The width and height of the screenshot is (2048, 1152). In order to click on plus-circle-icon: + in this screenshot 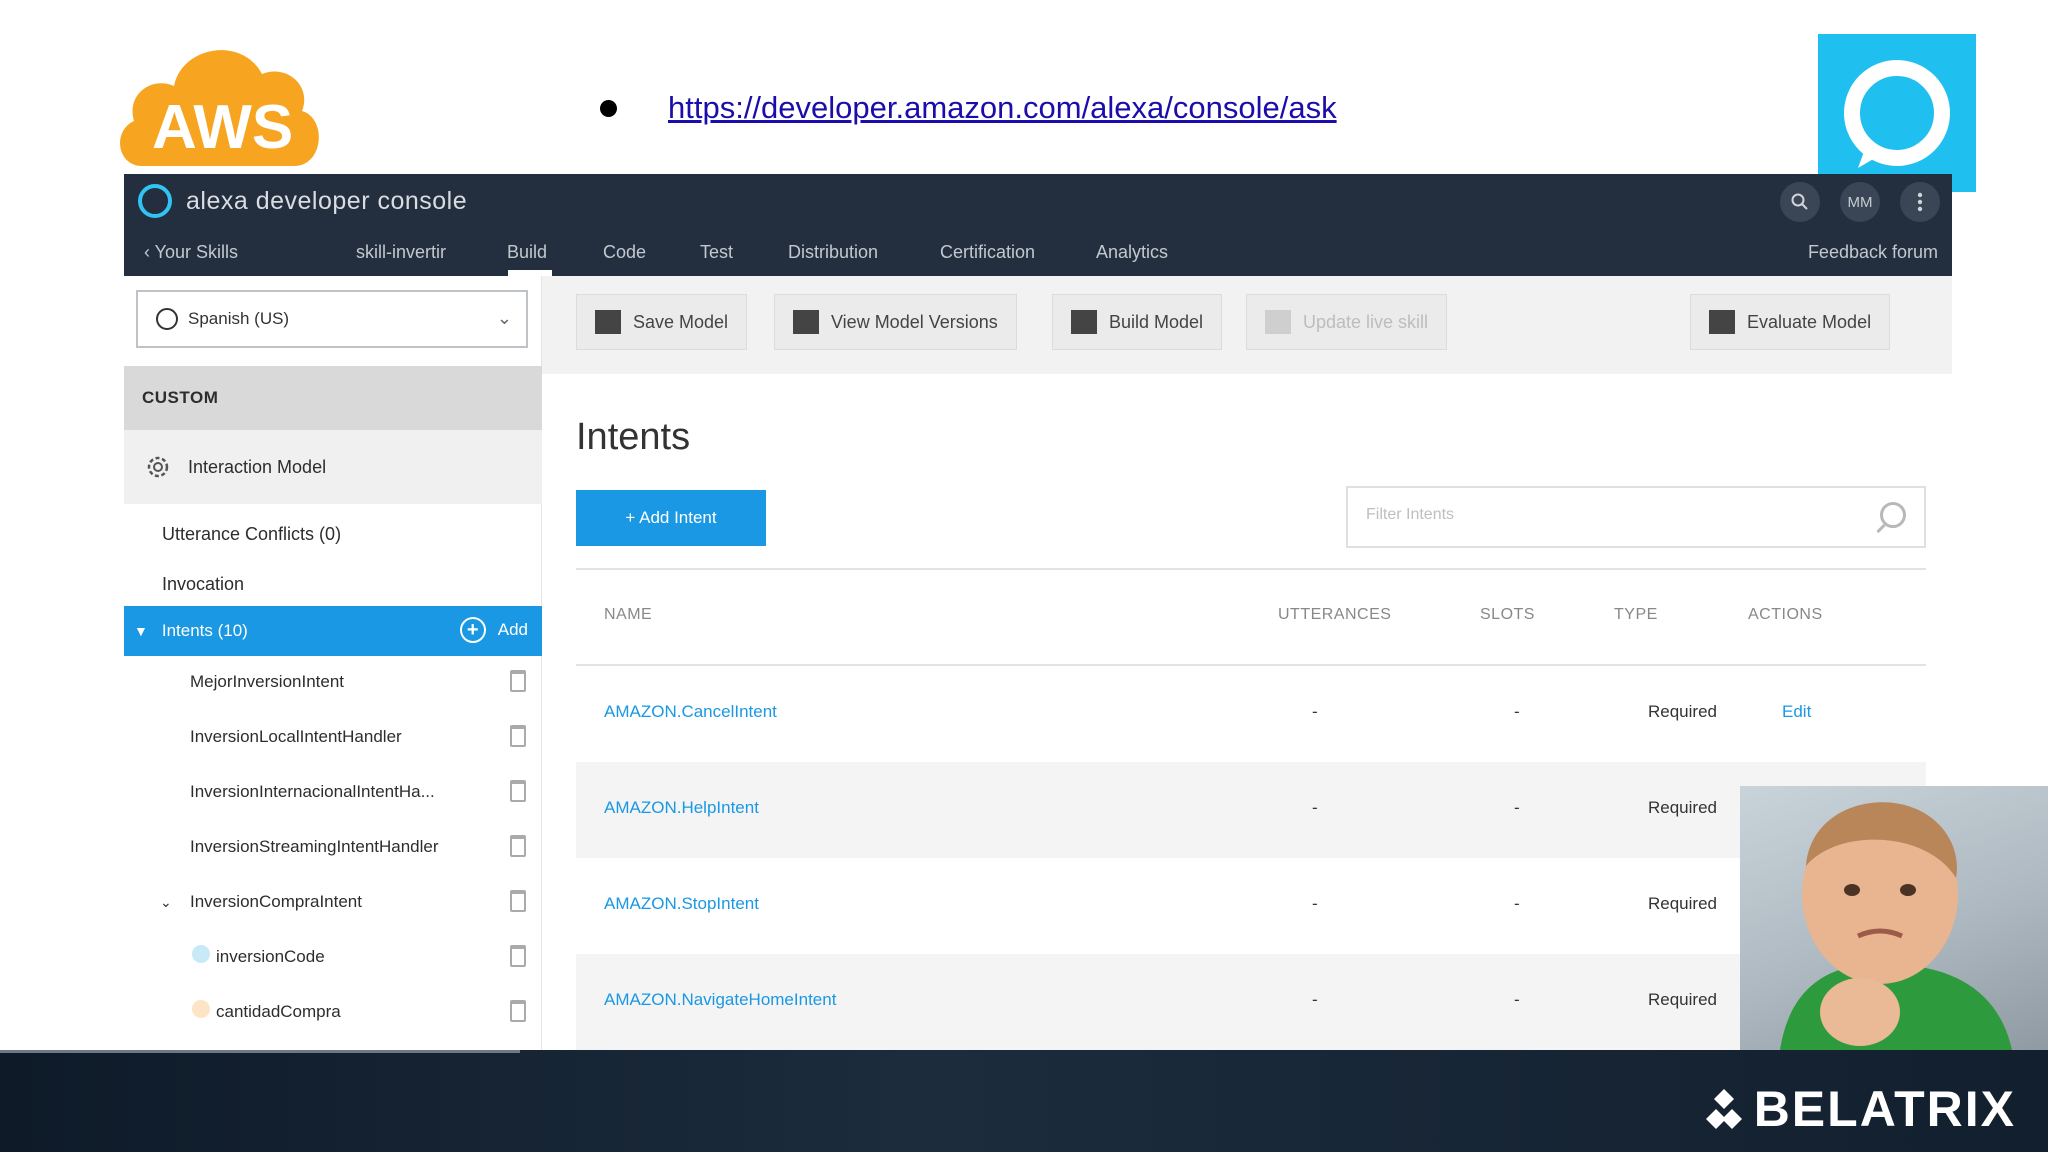, I will do `click(472, 630)`.